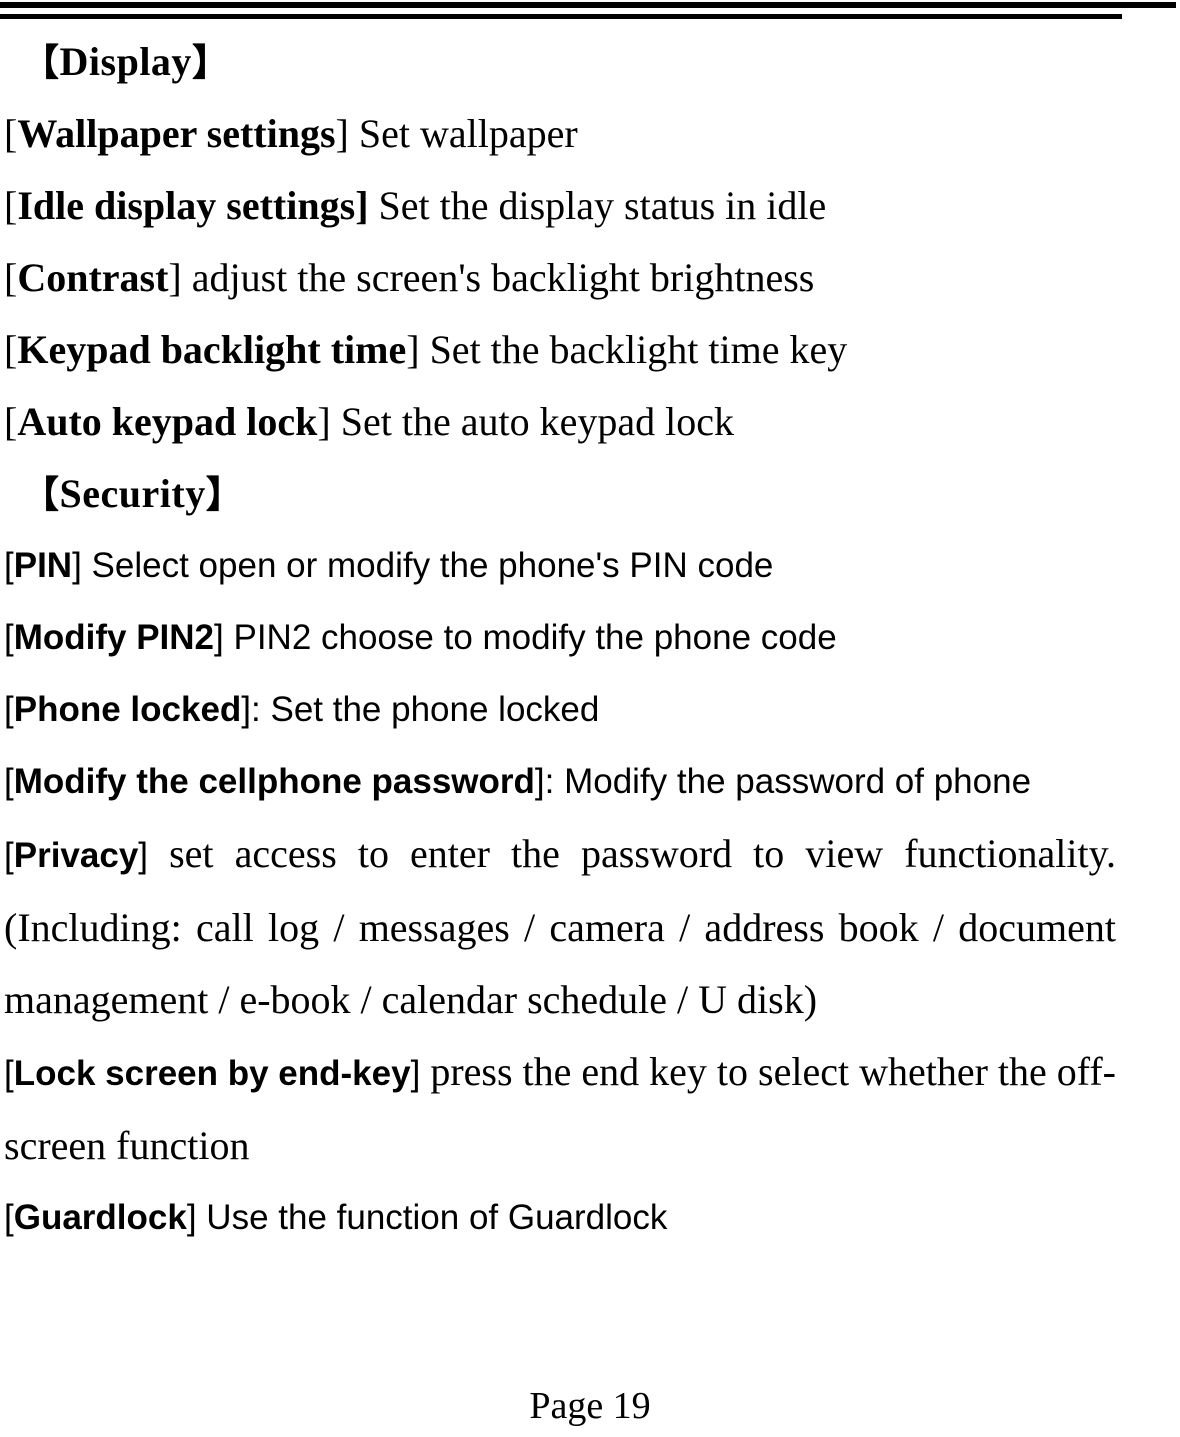 The width and height of the screenshot is (1180, 1437). Describe the element at coordinates (633, 349) in the screenshot. I see `entry-description: Set the backlight time key` at that location.